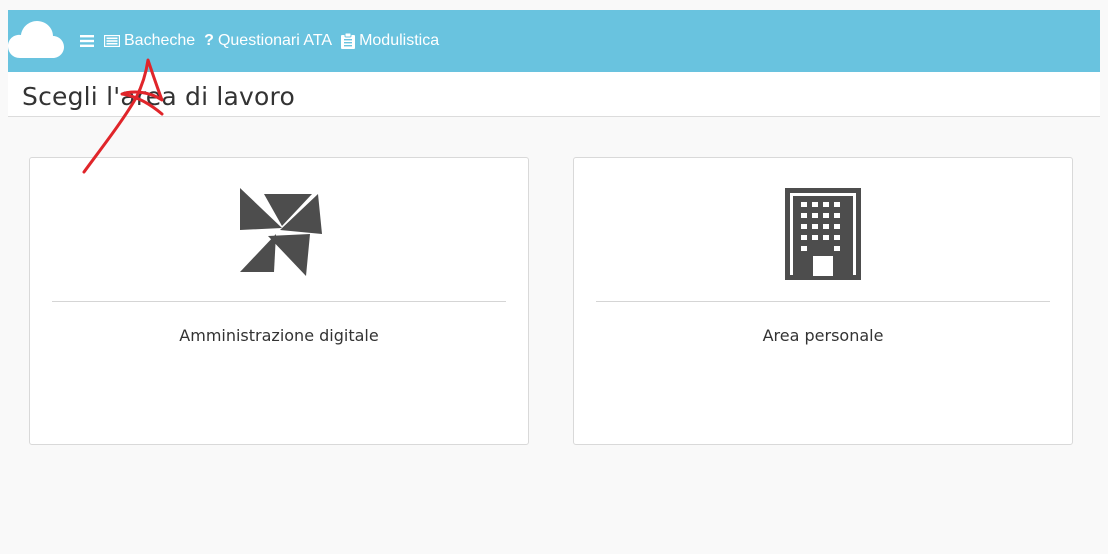 This screenshot has height=554, width=1108. Describe the element at coordinates (158, 96) in the screenshot. I see `page-title: Scegli l'area di lavoro` at that location.